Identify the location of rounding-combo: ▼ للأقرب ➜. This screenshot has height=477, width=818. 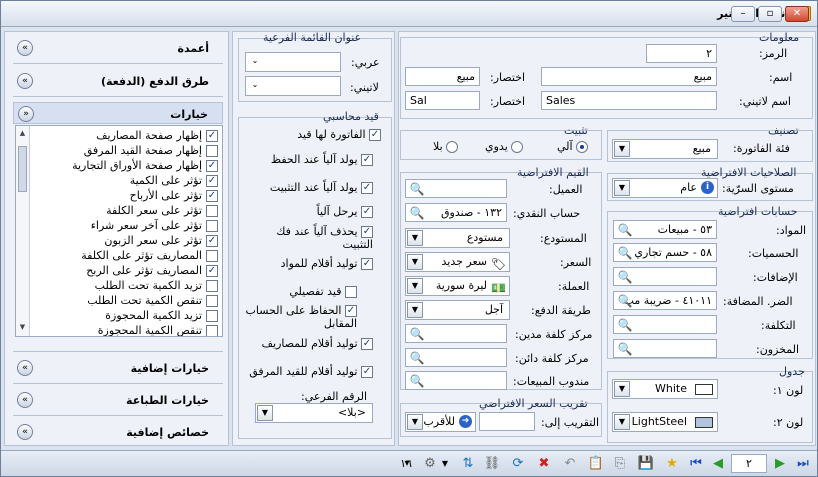
(440, 422).